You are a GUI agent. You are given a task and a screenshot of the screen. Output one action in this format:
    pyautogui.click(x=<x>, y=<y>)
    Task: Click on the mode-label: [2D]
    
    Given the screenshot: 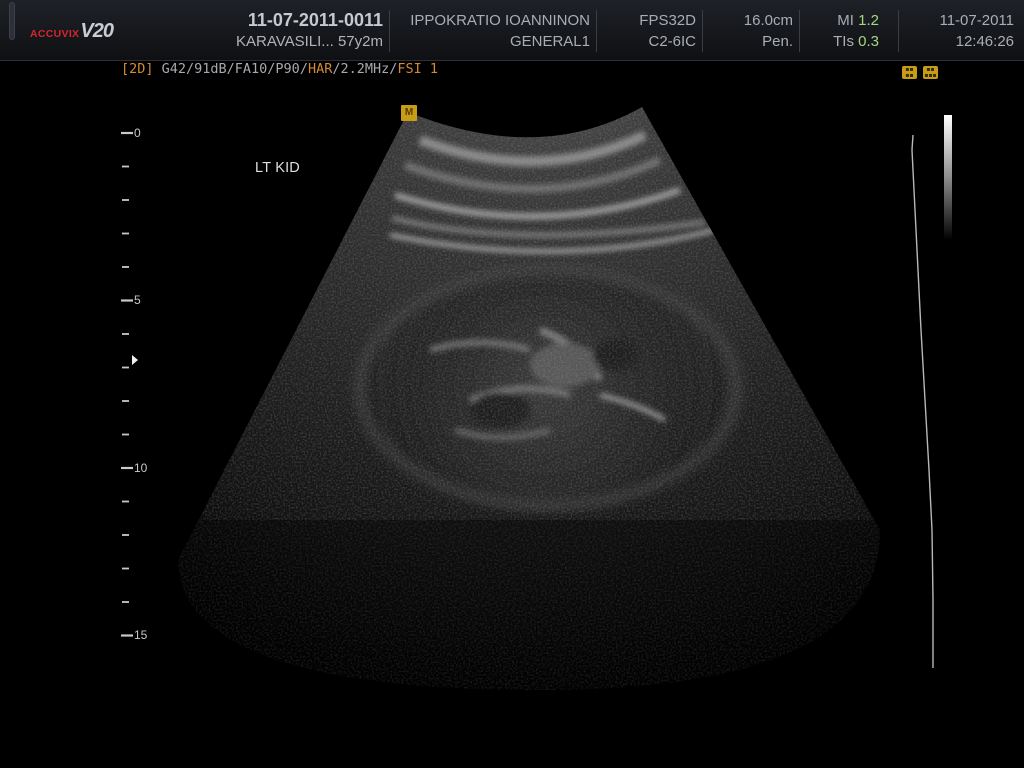 What is the action you would take?
    pyautogui.click(x=137, y=69)
    